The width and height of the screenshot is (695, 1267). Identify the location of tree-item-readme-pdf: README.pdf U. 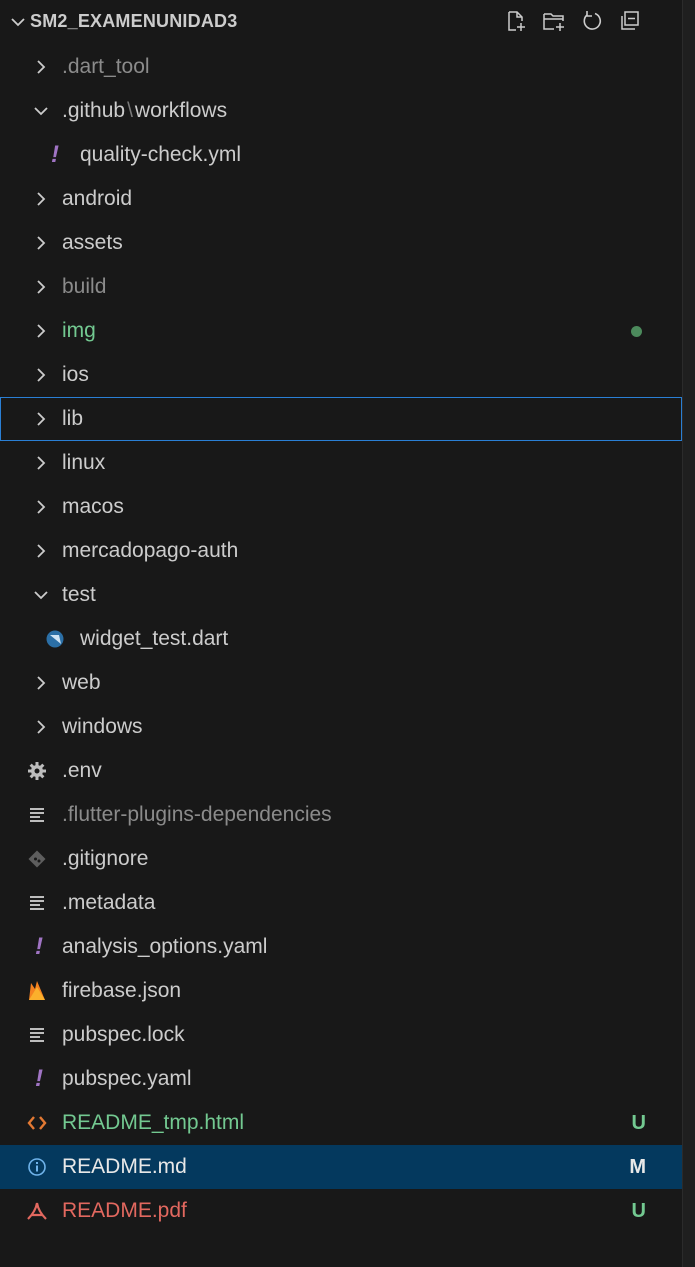
(341, 1211).